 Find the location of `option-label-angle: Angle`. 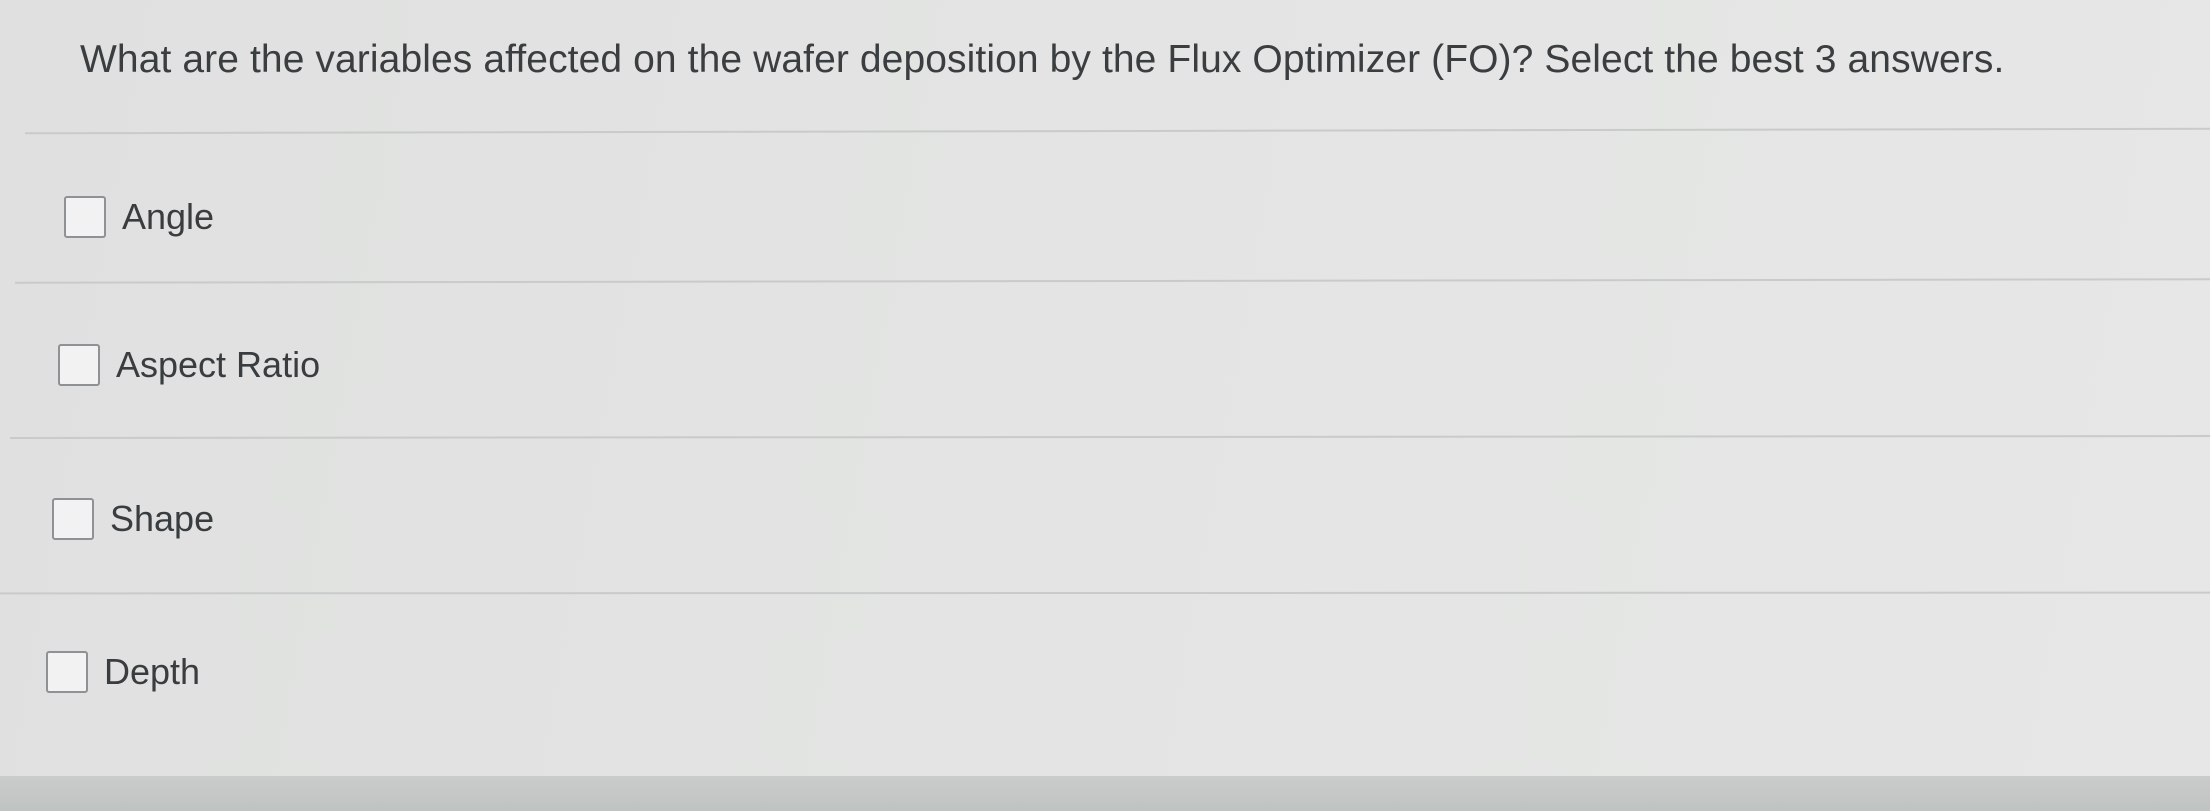

option-label-angle: Angle is located at coordinates (168, 216).